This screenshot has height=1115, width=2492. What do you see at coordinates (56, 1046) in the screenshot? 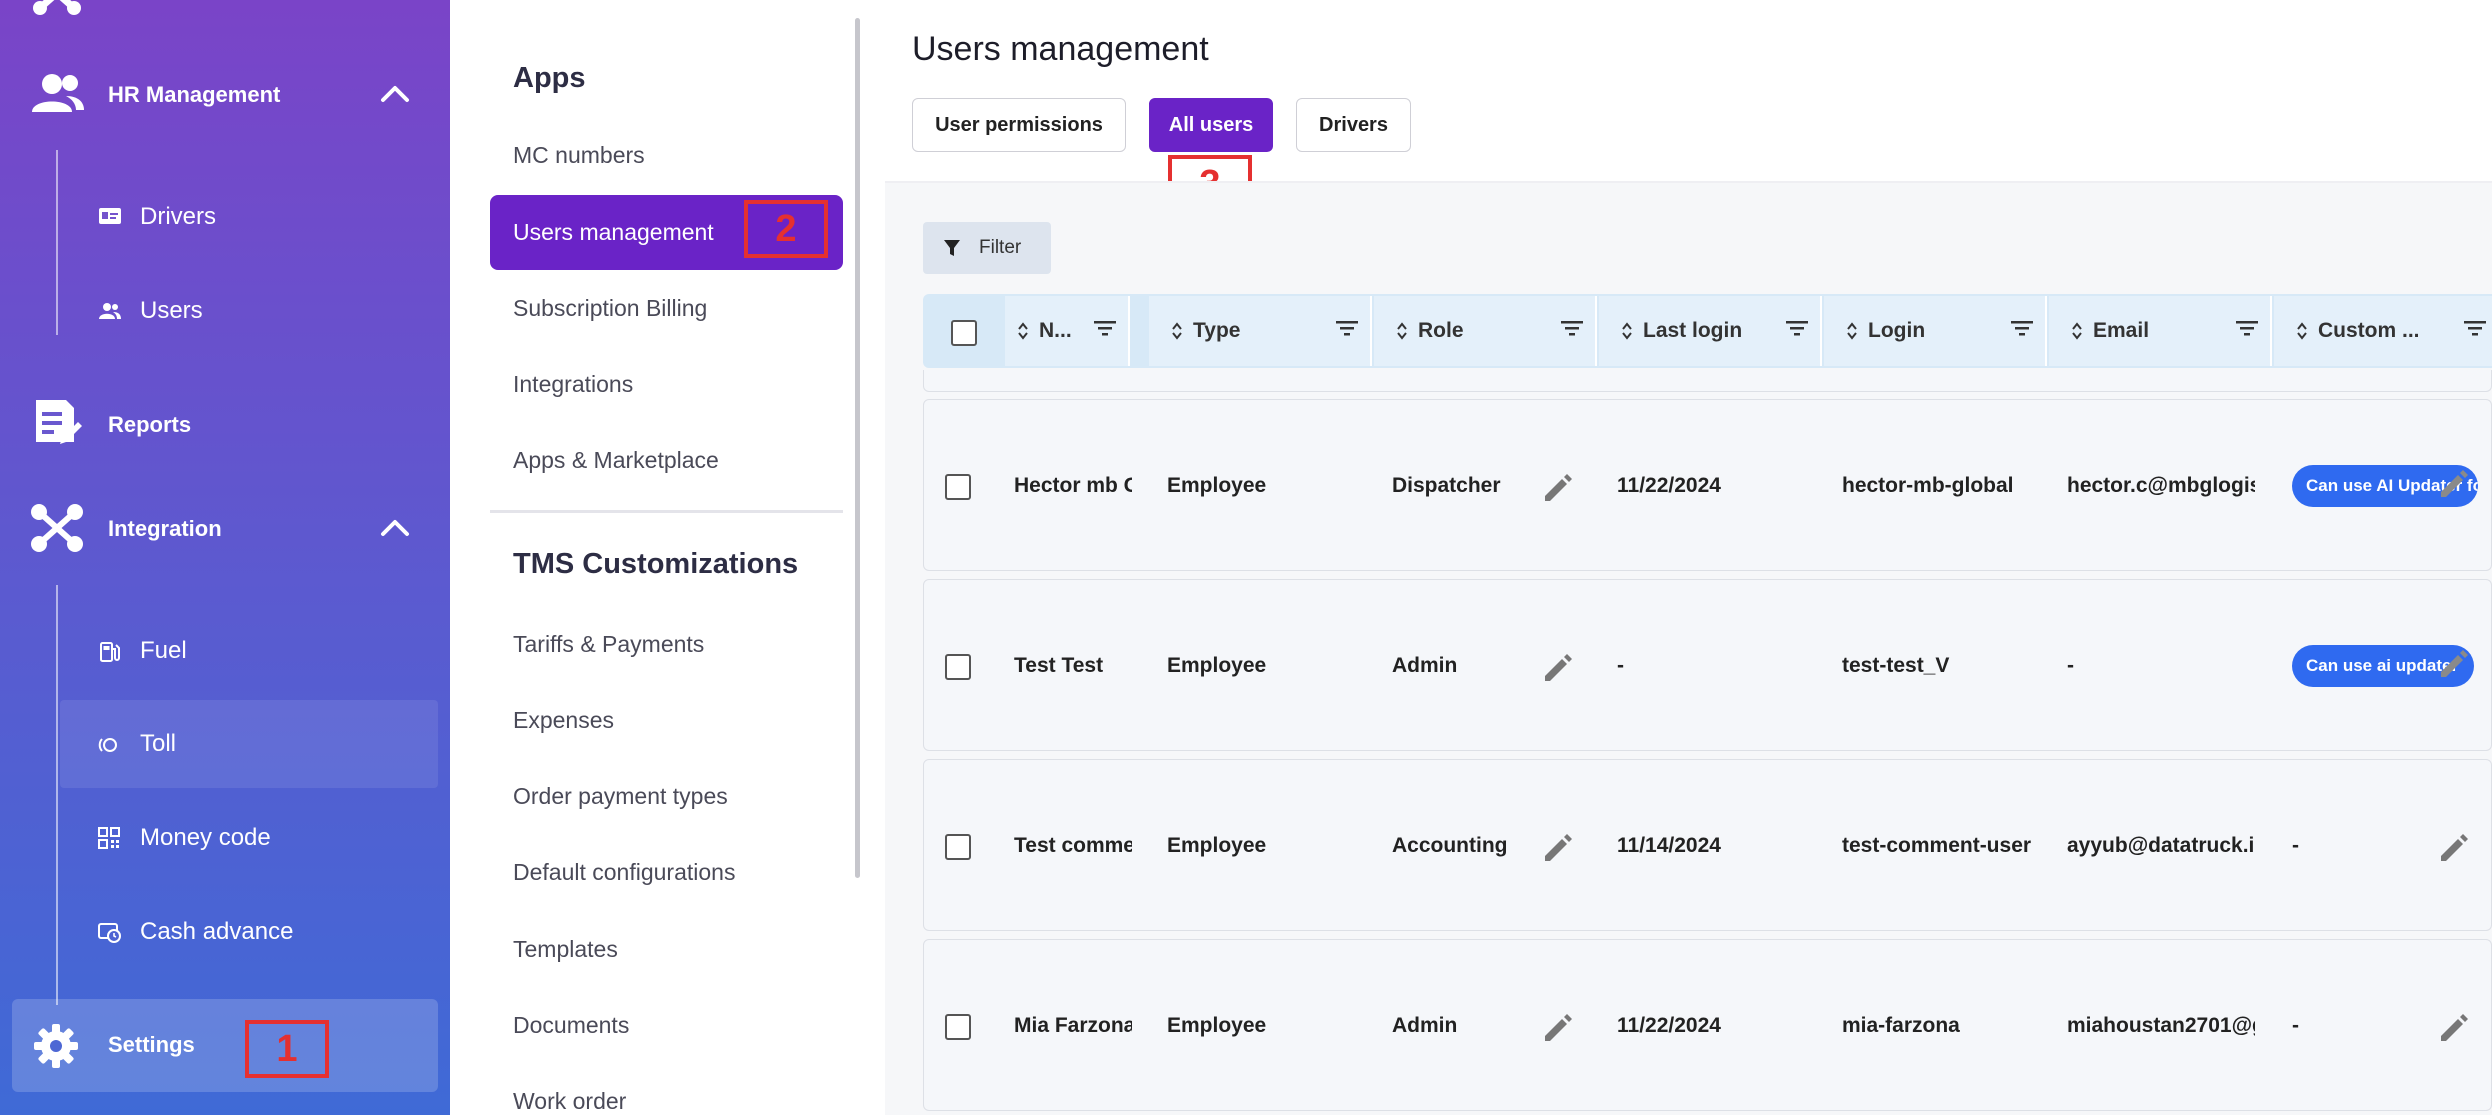
I see `gear-icon` at bounding box center [56, 1046].